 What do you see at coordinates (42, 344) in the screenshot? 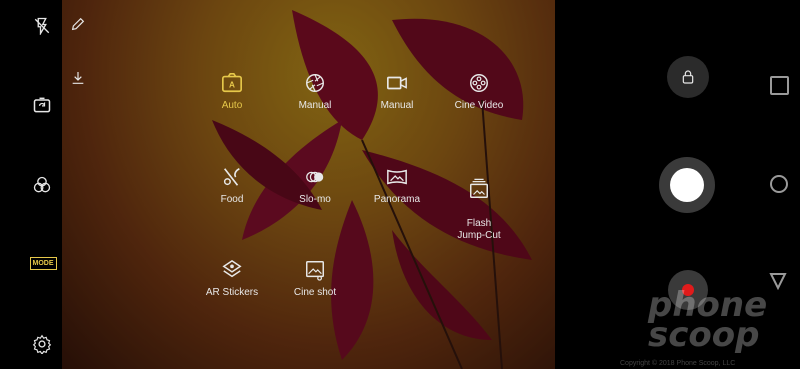
I see `settings-icon` at bounding box center [42, 344].